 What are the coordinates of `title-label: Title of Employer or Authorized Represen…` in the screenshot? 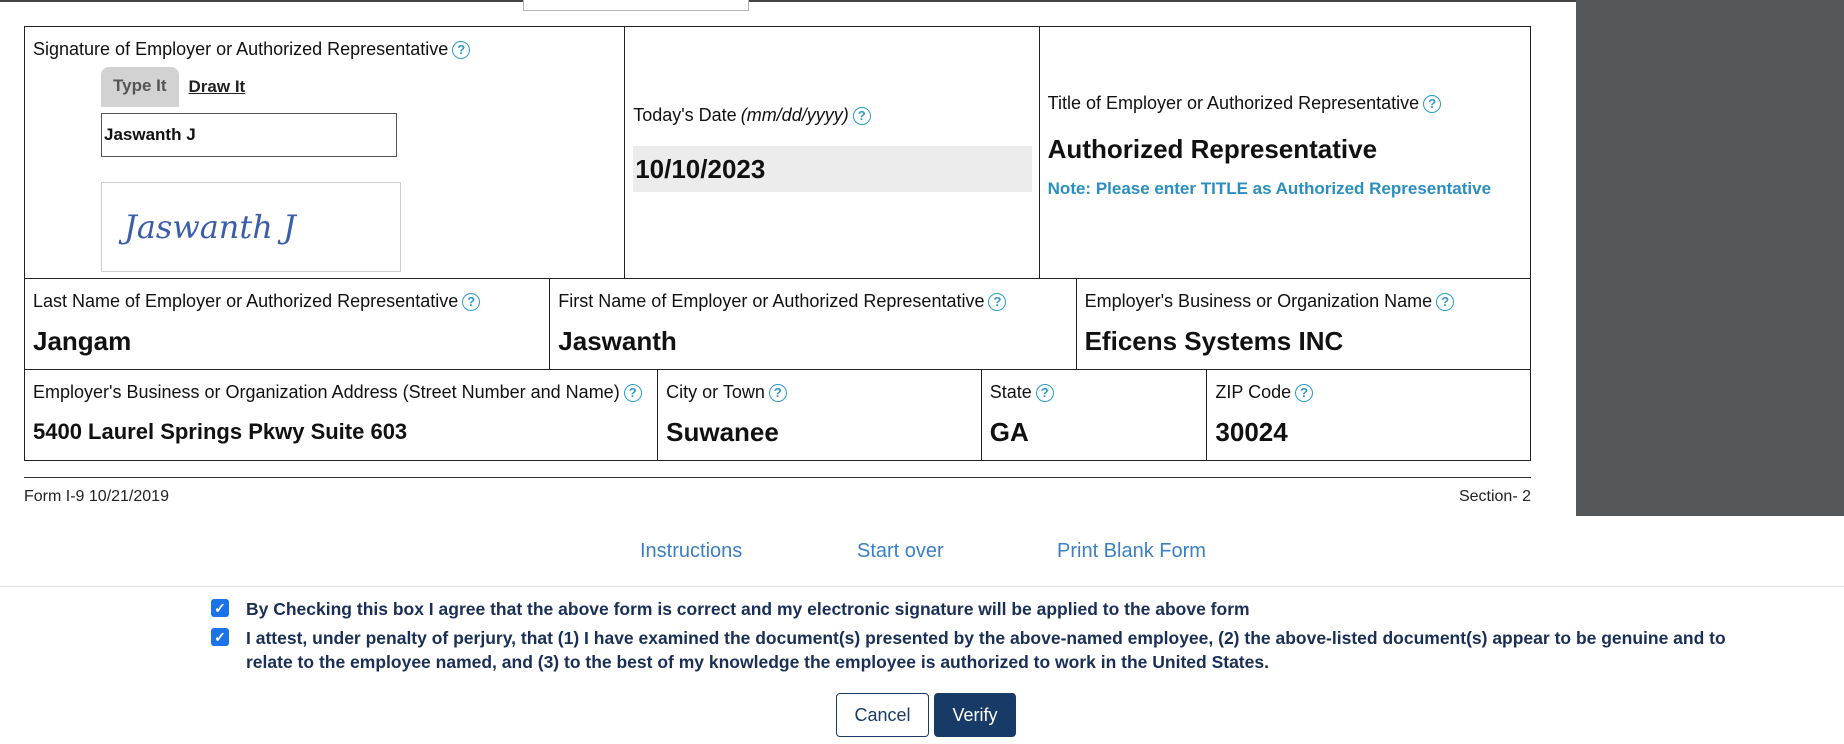 It's located at (1285, 103).